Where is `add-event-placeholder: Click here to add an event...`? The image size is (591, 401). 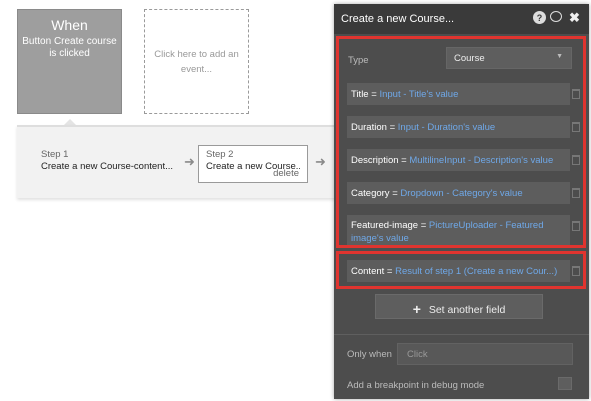 add-event-placeholder: Click here to add an event... is located at coordinates (196, 61).